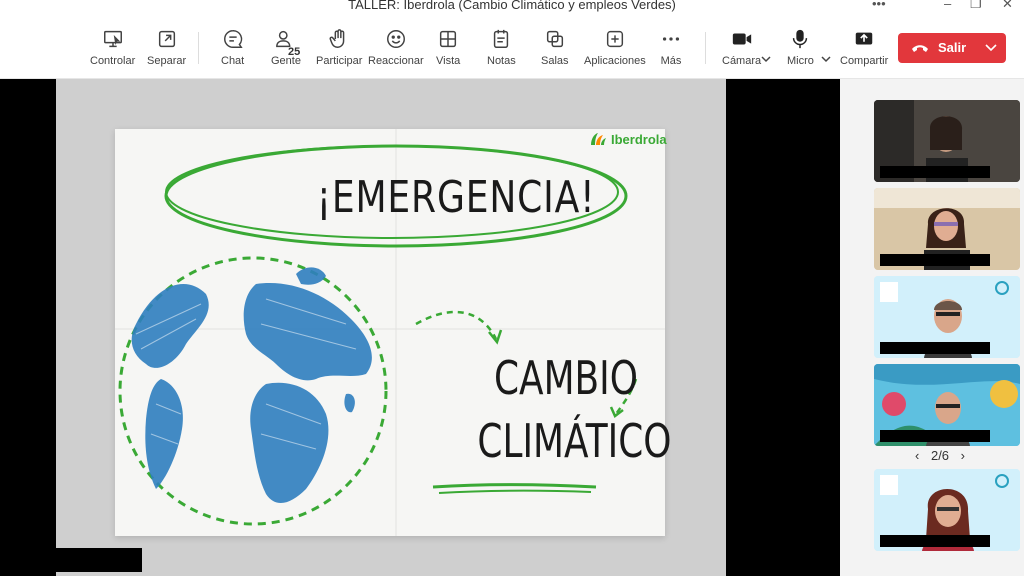 The image size is (1024, 576). I want to click on more-label: Más, so click(671, 61).